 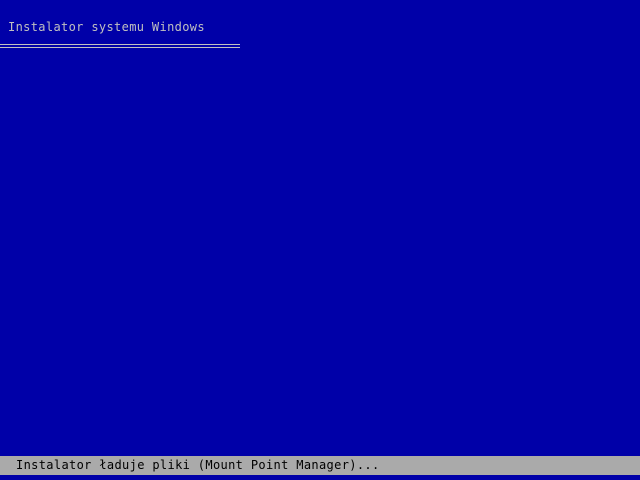 I want to click on title-underline-top, so click(x=120, y=44).